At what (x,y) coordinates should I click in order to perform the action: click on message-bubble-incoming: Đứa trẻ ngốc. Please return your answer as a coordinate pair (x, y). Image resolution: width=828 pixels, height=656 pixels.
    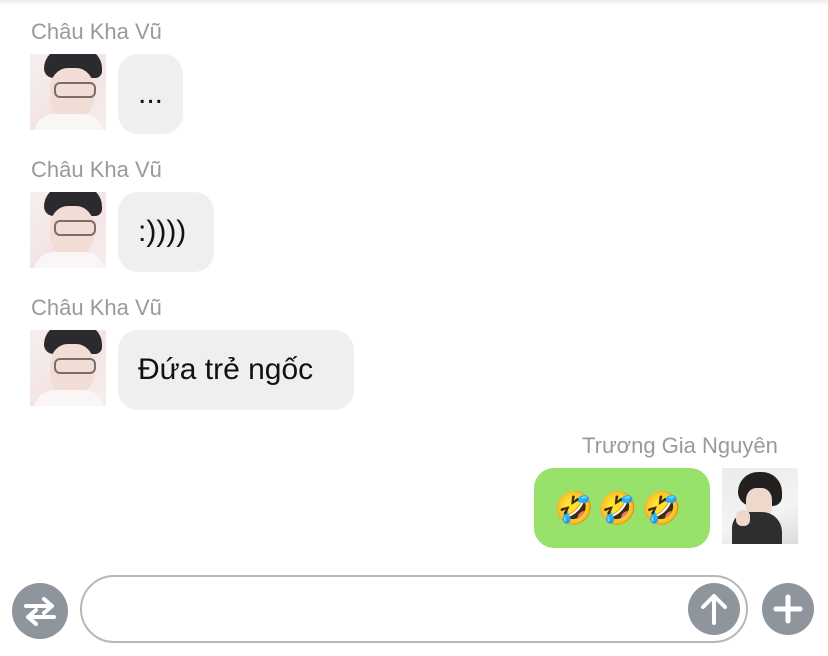
    Looking at the image, I should click on (236, 370).